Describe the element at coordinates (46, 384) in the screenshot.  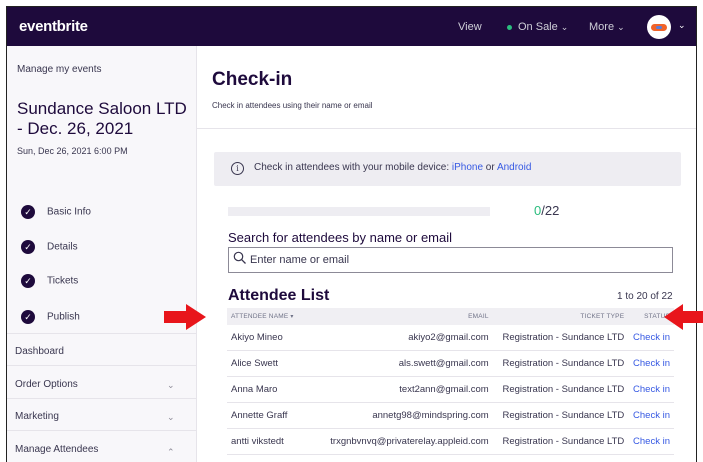
I see `sidebar-item-order-options: Order Options` at that location.